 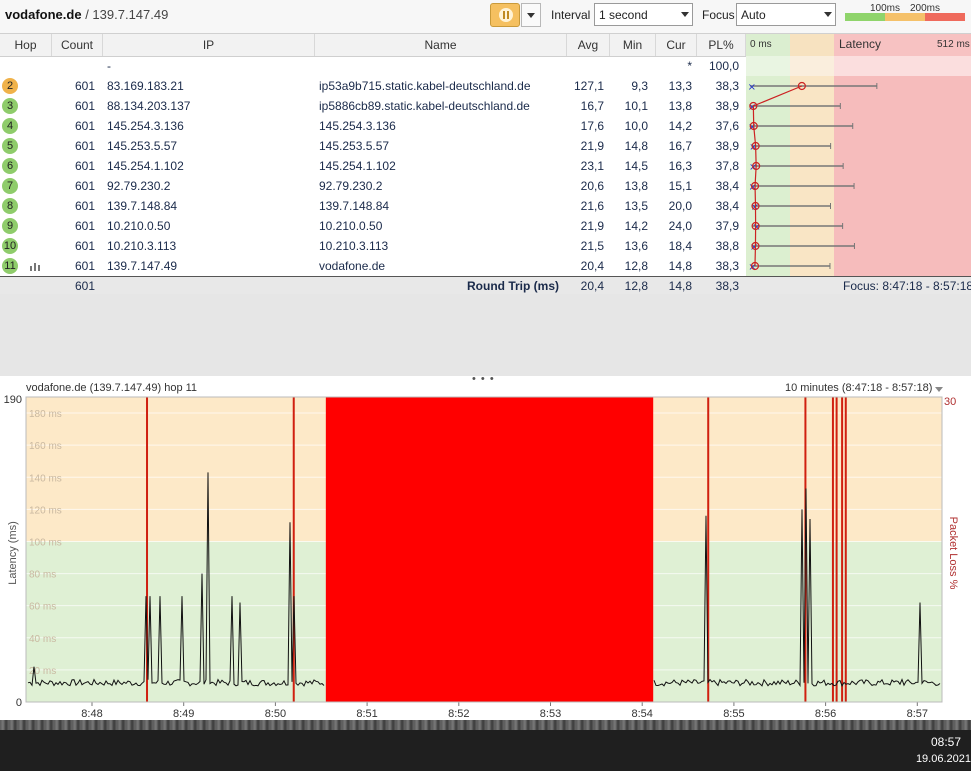 I want to click on row-name: ip53a9b715.static.kabel-deutschland.de, so click(x=425, y=86).